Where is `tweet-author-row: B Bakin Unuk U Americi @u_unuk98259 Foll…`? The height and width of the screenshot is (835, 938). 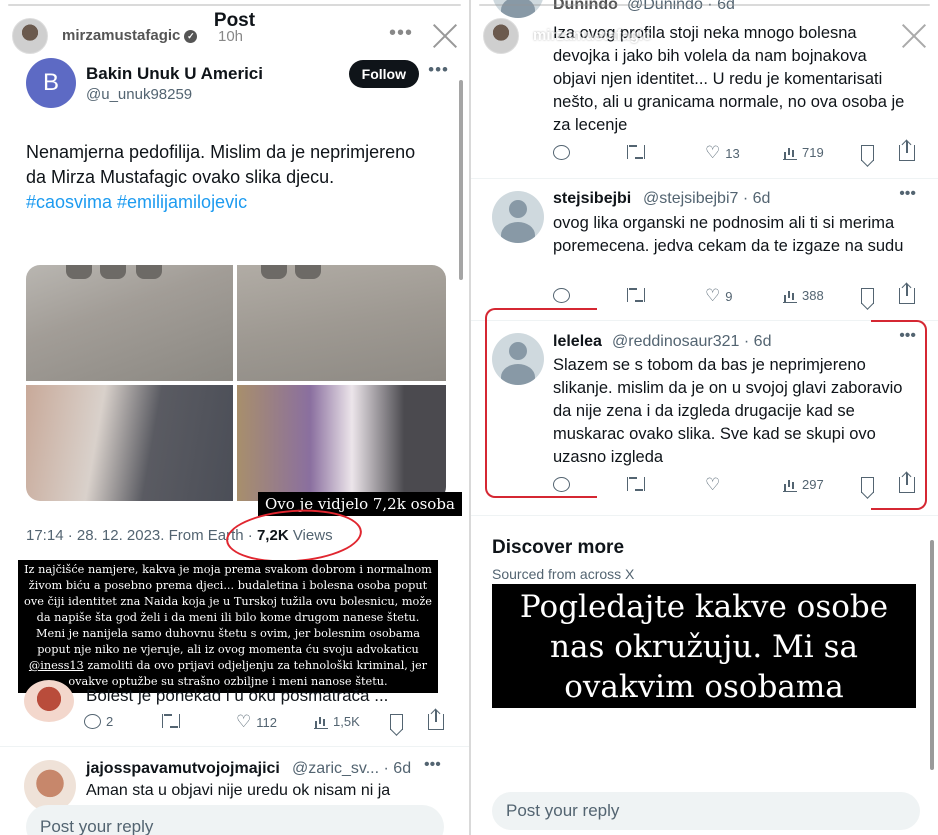 tweet-author-row: B Bakin Unuk U Americi @u_unuk98259 Foll… is located at coordinates (237, 84).